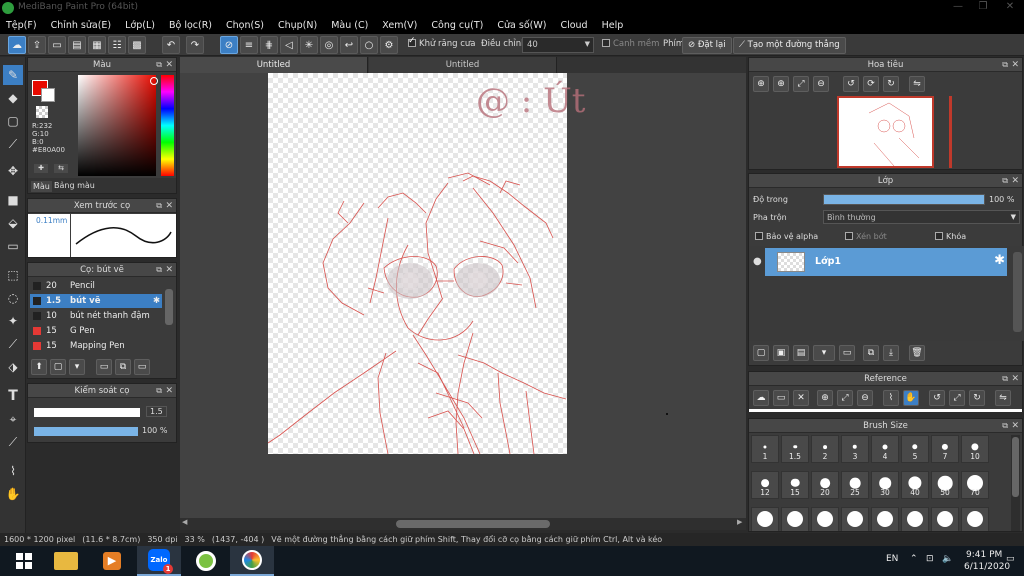 Image resolution: width=1024 pixels, height=576 pixels. I want to click on brush-size-option: 25, so click(855, 485).